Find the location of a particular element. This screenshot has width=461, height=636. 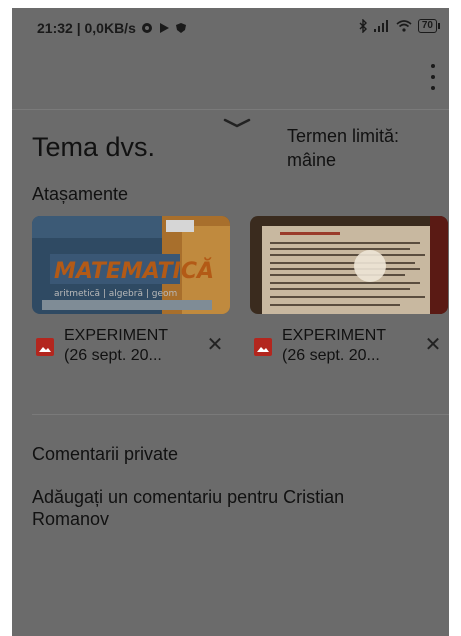

worksheet-photo is located at coordinates (349, 265).